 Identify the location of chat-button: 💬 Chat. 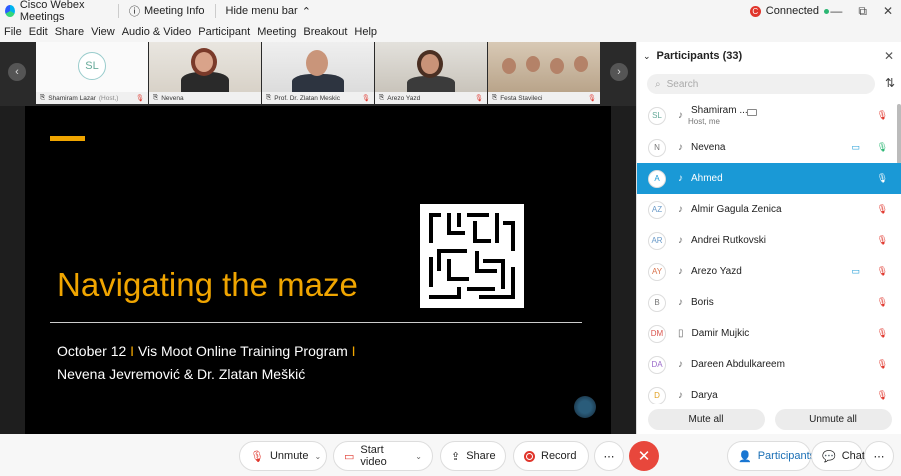
(838, 456).